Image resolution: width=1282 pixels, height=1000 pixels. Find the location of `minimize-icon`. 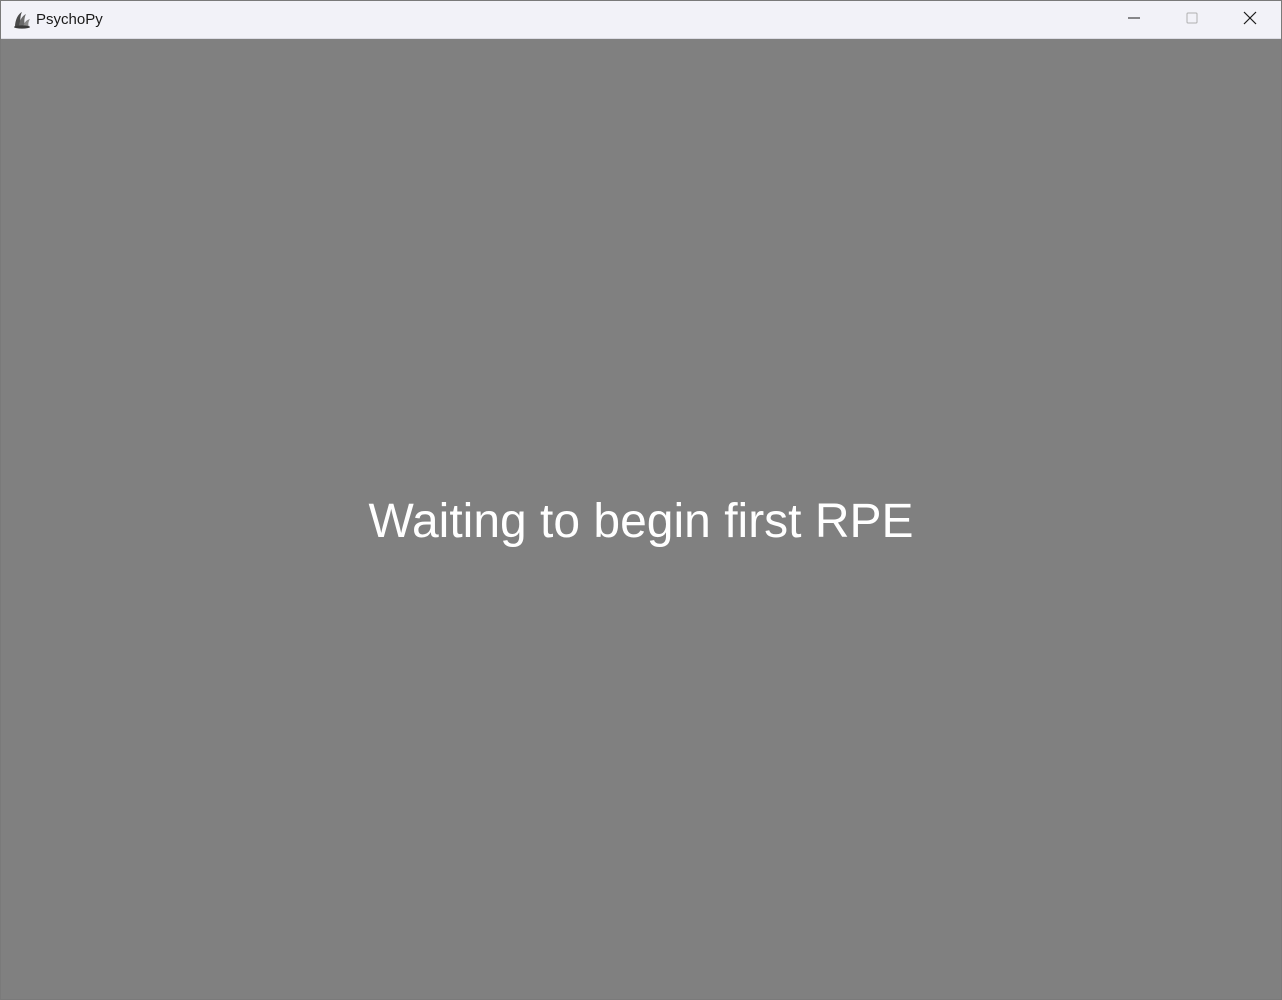

minimize-icon is located at coordinates (1134, 20).